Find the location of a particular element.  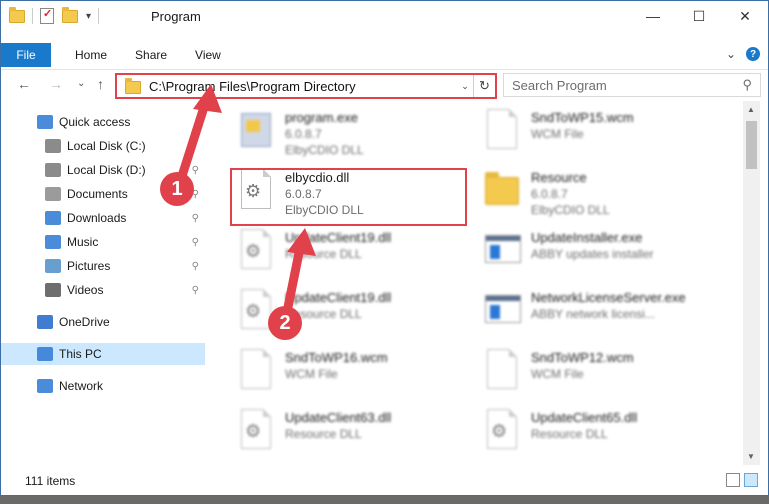

file-meta: Resource DLL is located at coordinates (323, 254).